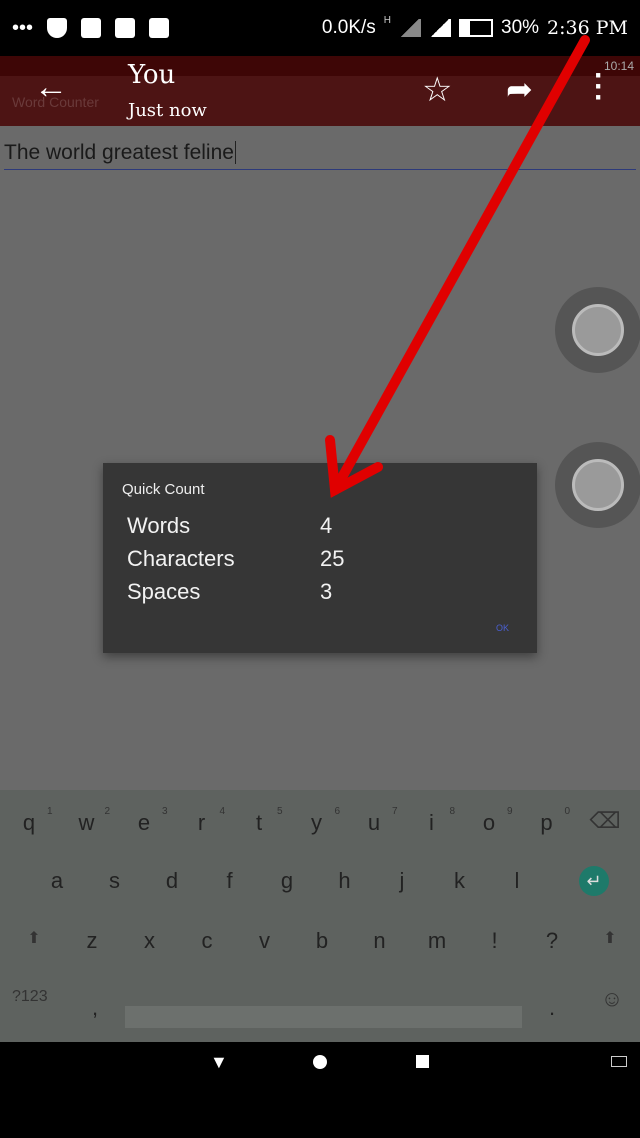  Describe the element at coordinates (320, 1090) in the screenshot. I see `navigation-bar: ▼` at that location.